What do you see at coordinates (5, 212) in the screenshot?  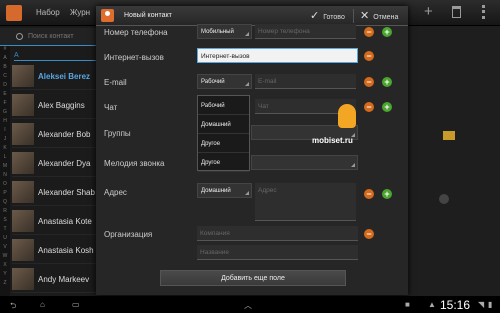 I see `alphabet-letter: R` at bounding box center [5, 212].